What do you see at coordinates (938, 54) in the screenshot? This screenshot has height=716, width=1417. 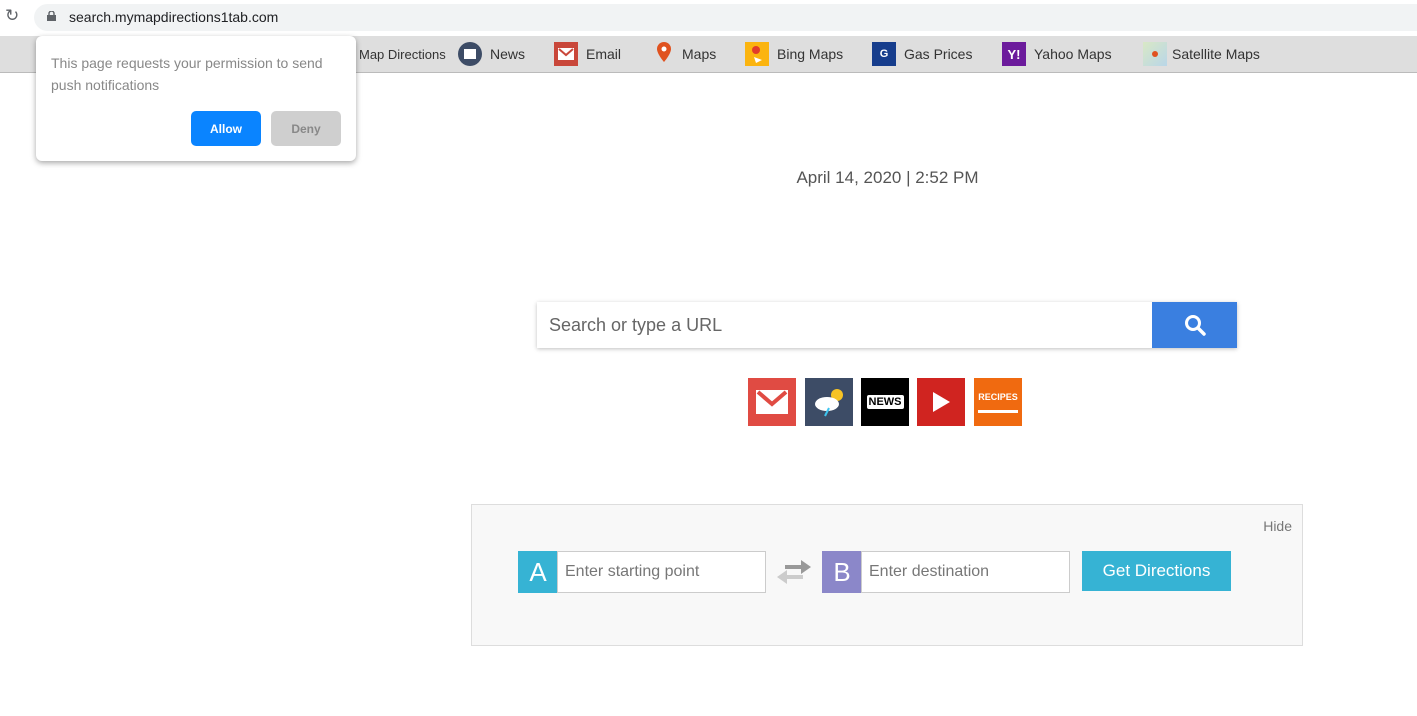 I see `toolbar-label: Gas Prices` at bounding box center [938, 54].